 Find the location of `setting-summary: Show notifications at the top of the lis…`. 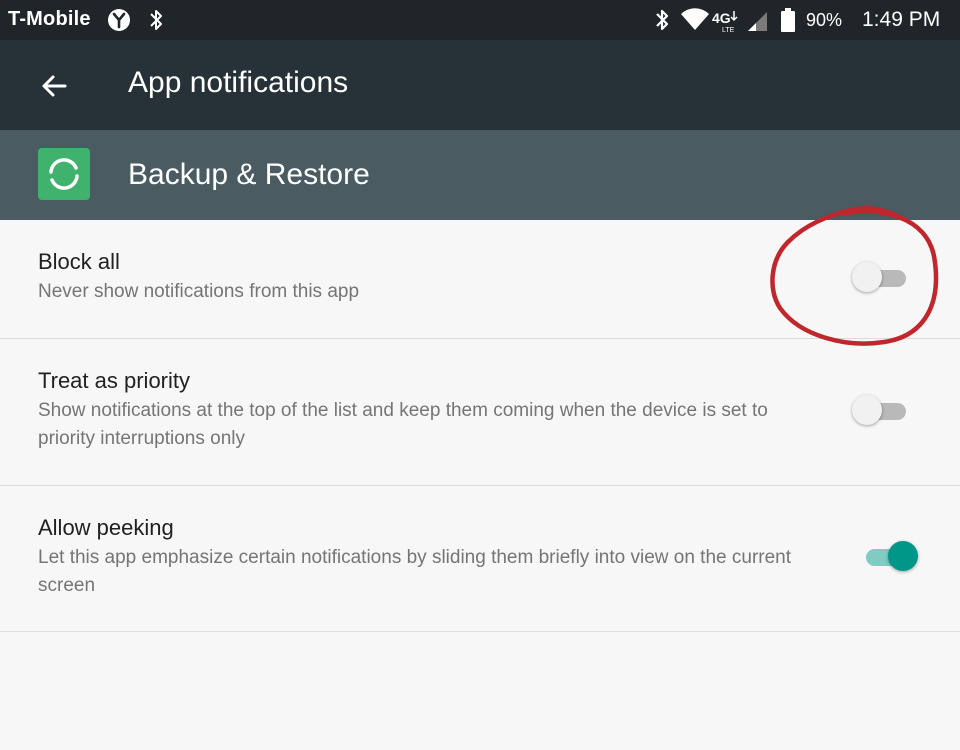

setting-summary: Show notifications at the top of the lis… is located at coordinates (403, 424).